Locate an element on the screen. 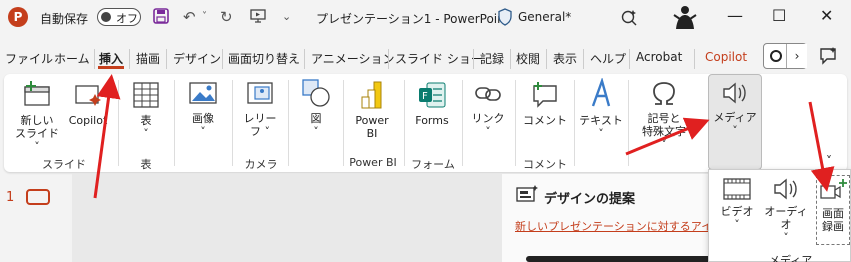  symbols-button: 記号と 特殊文字 ˅ is located at coordinates (664, 115).